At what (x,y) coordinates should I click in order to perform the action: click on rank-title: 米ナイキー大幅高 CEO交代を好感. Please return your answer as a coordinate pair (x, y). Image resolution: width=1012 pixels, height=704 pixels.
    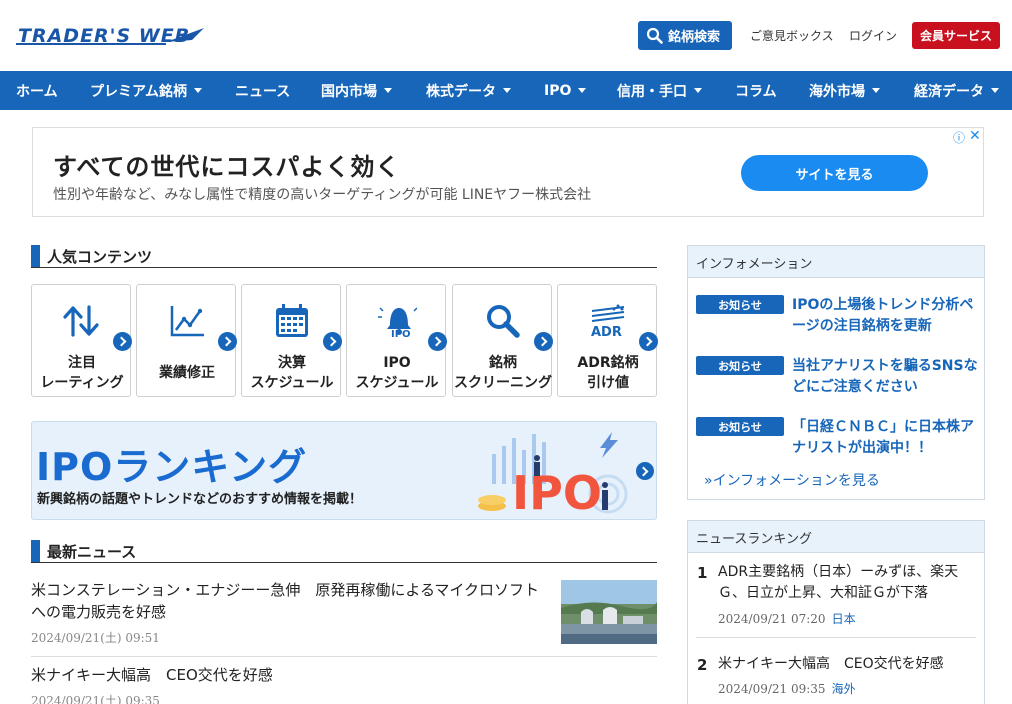
    Looking at the image, I should click on (845, 664).